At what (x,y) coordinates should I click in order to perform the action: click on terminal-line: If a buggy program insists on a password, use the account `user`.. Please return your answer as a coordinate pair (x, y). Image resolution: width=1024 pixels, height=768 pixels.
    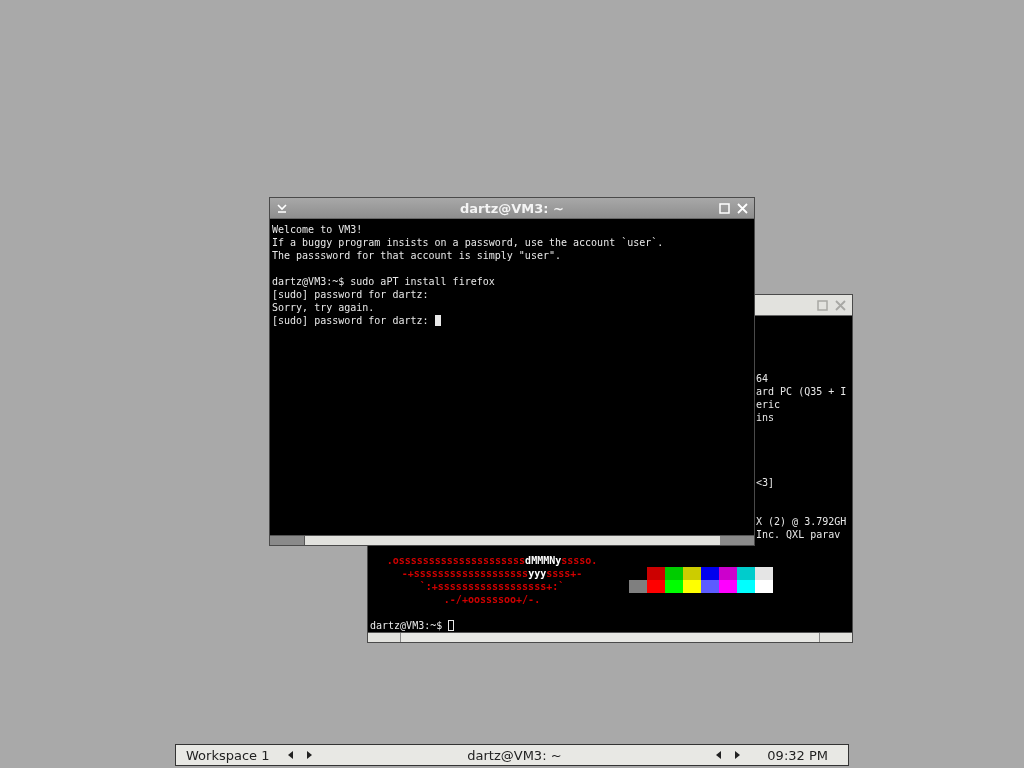
    Looking at the image, I should click on (468, 242).